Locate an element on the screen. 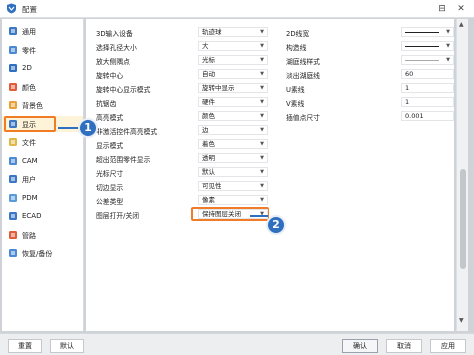 Image resolution: width=474 pixels, height=355 pixels. setting-label: 放大侧隅点 is located at coordinates (113, 62).